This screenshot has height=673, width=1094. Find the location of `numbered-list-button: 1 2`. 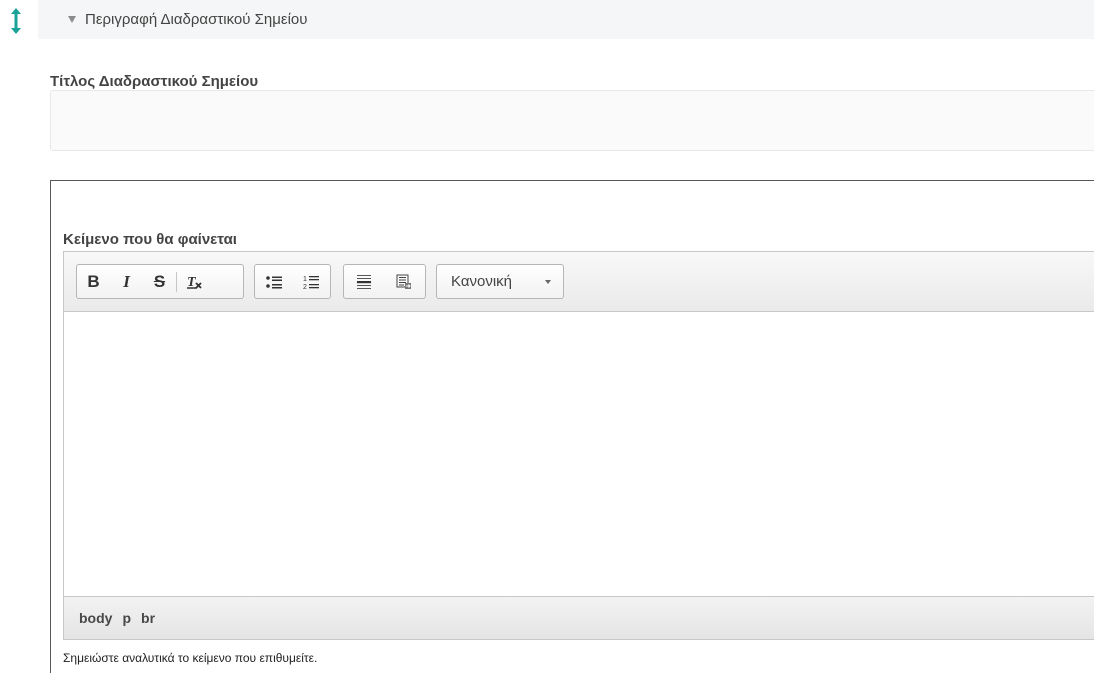

numbered-list-button: 1 2 is located at coordinates (311, 281).